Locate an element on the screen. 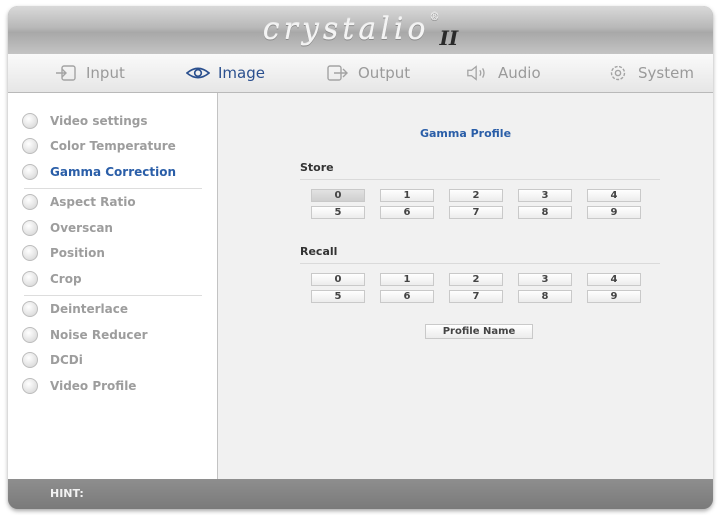  recall-divider is located at coordinates (480, 263).